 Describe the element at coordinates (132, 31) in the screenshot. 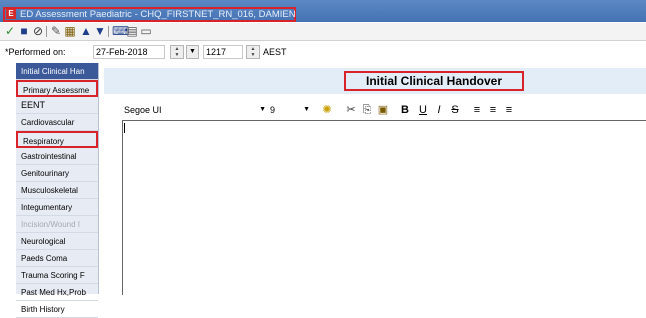

I see `grid-icon: ▤` at that location.